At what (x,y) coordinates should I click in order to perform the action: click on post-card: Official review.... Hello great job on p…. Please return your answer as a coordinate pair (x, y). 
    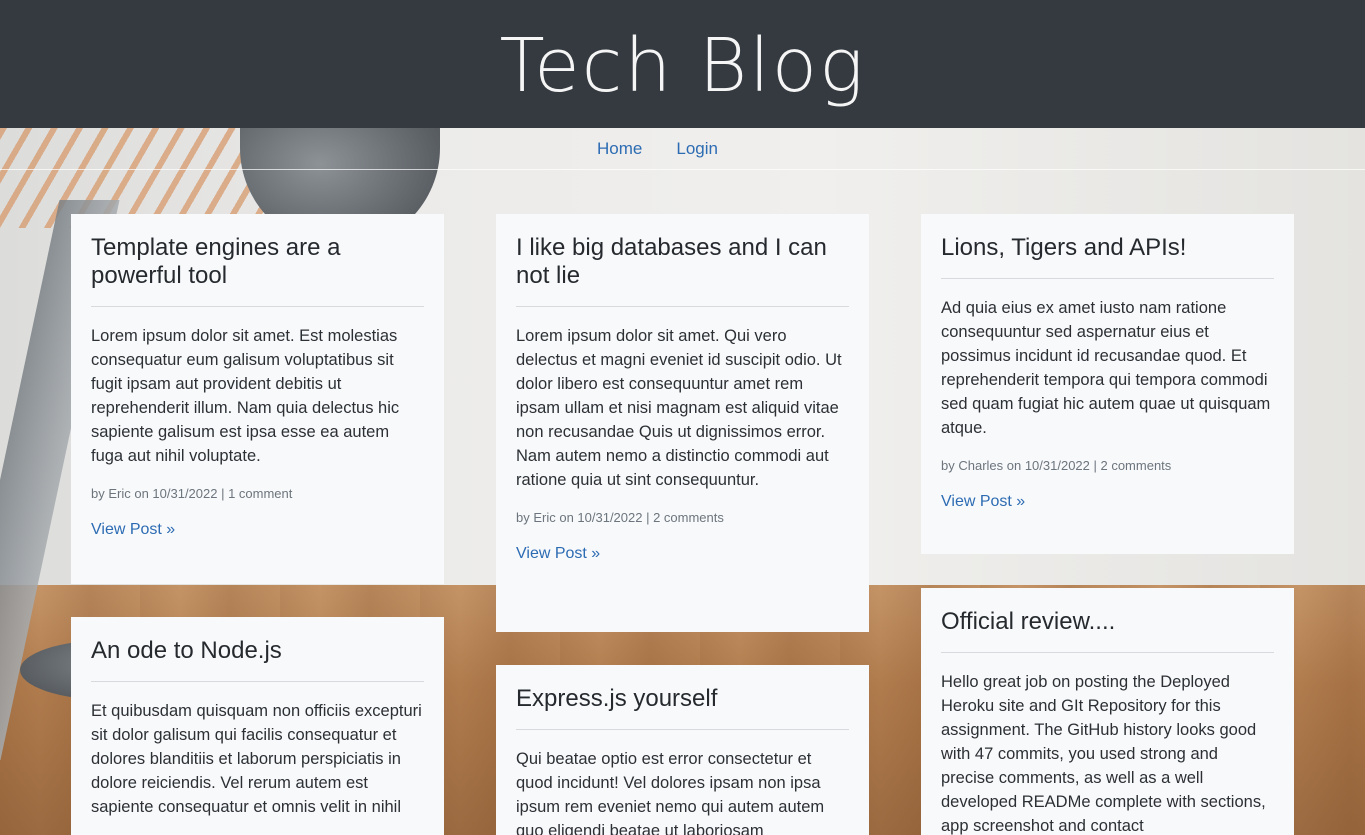
    Looking at the image, I should click on (1107, 711).